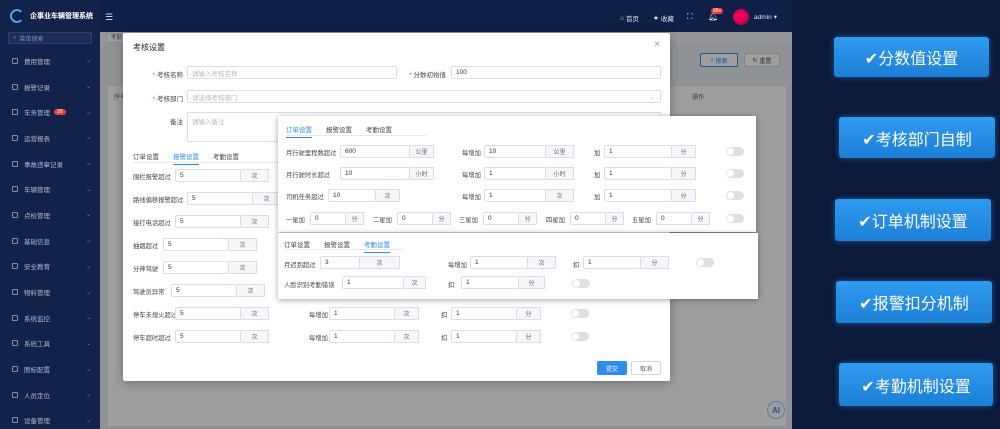 This screenshot has width=1000, height=429. I want to click on sidebar-item: 车务管理 29 ⌄, so click(50, 112).